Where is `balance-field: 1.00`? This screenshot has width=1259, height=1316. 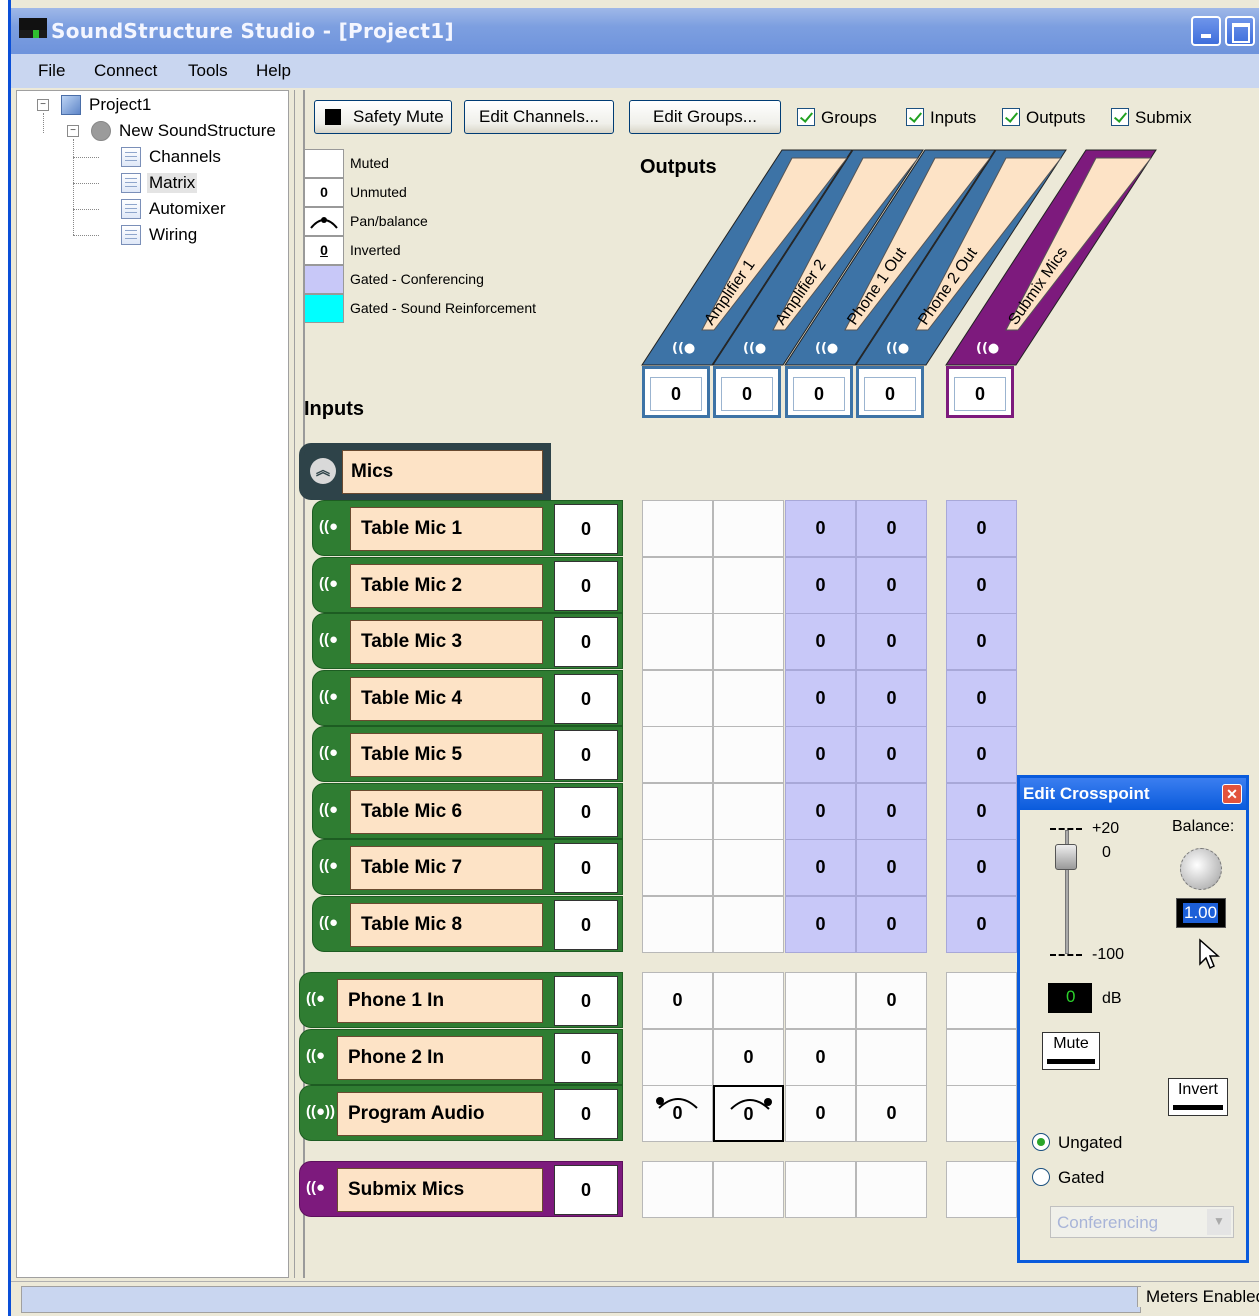 balance-field: 1.00 is located at coordinates (1201, 913).